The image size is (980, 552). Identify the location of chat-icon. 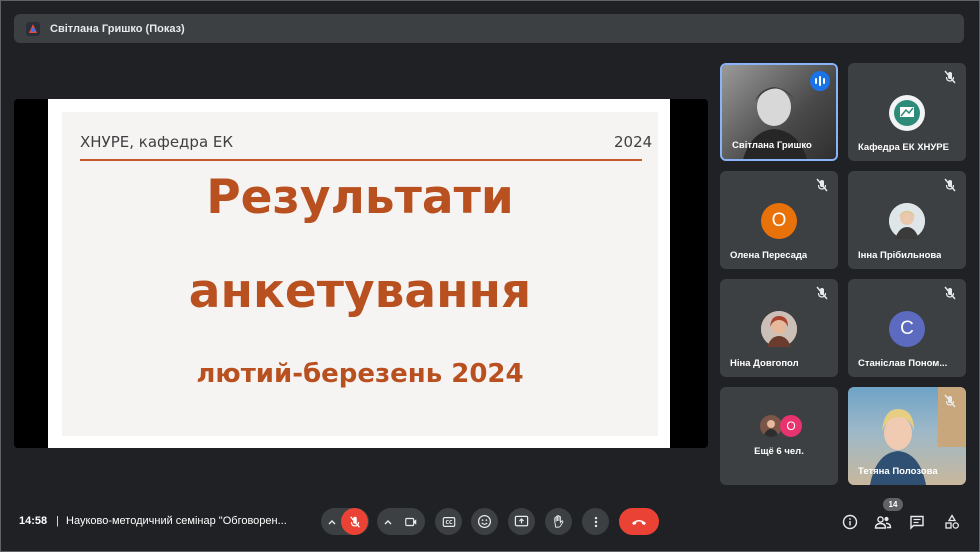
(917, 522).